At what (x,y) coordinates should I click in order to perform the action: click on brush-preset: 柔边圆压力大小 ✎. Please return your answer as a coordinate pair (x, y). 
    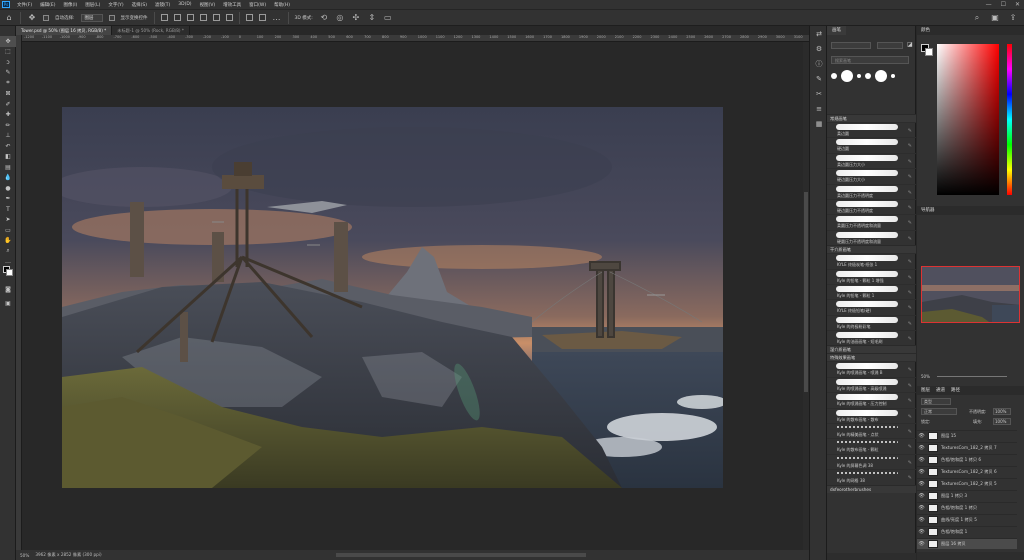
    Looking at the image, I should click on (871, 160).